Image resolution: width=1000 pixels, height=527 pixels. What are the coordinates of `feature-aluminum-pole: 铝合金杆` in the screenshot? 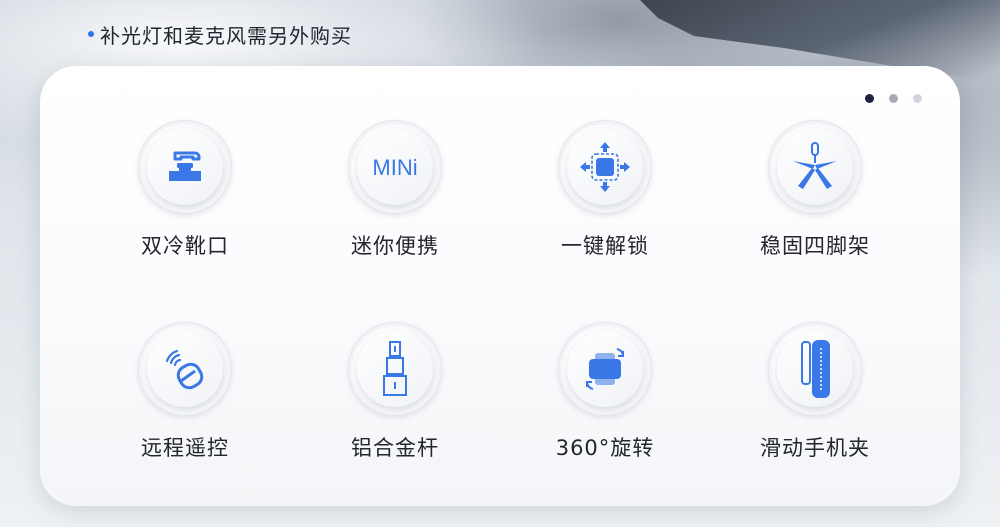 It's located at (395, 397).